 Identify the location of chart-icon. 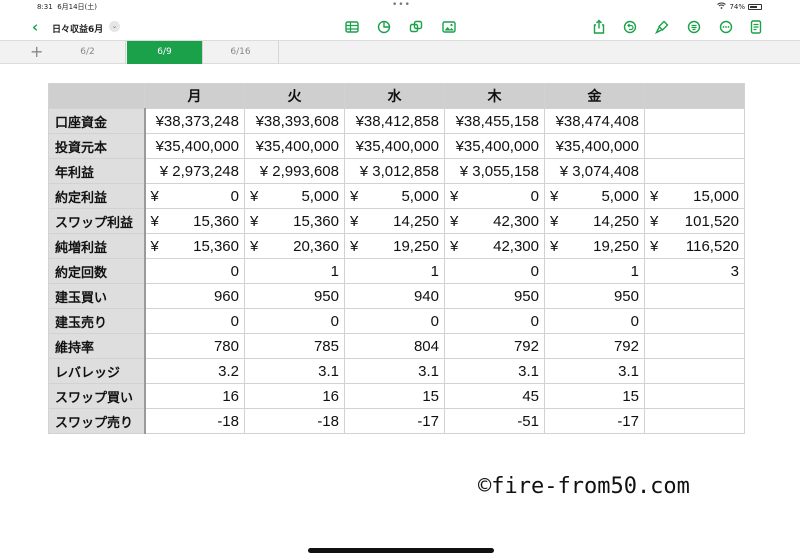
(384, 27).